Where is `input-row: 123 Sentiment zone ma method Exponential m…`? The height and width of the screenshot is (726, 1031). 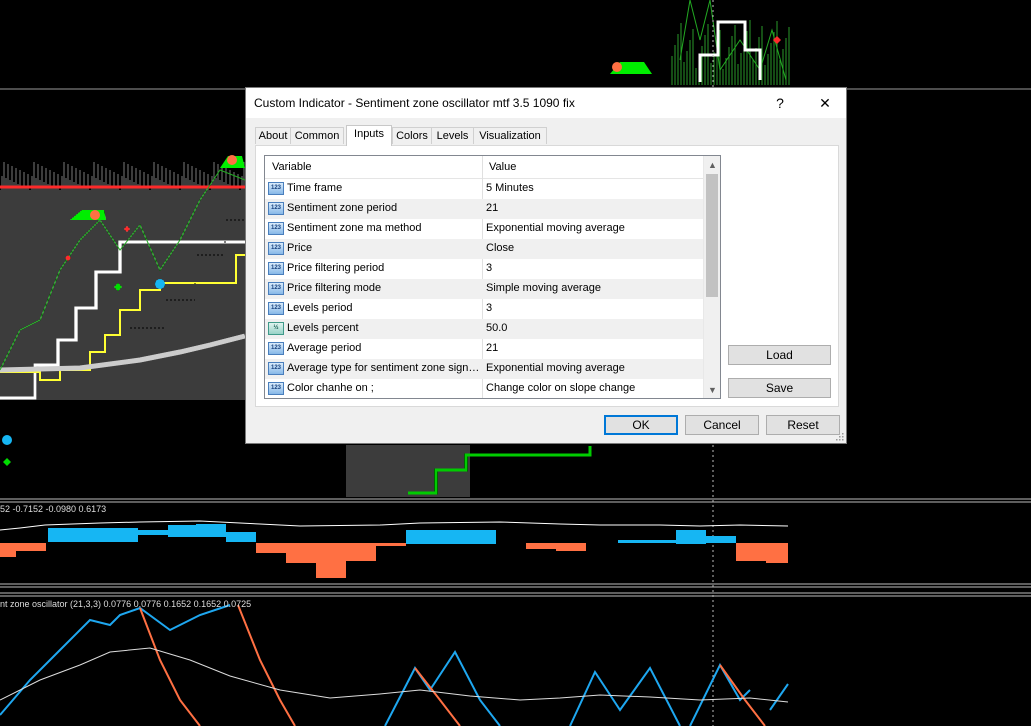 input-row: 123 Sentiment zone ma method Exponential m… is located at coordinates (484, 229).